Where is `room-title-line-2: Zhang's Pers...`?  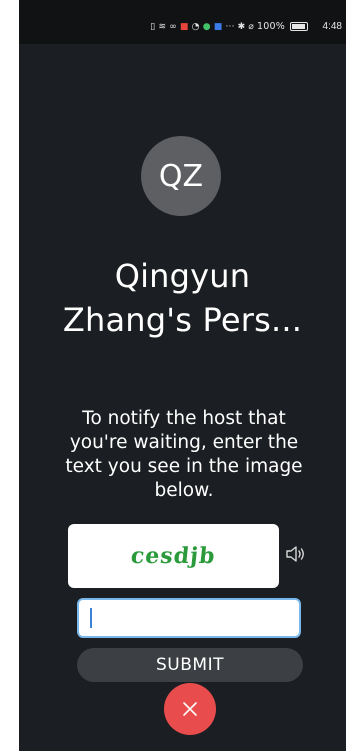 room-title-line-2: Zhang's Pers... is located at coordinates (182, 320).